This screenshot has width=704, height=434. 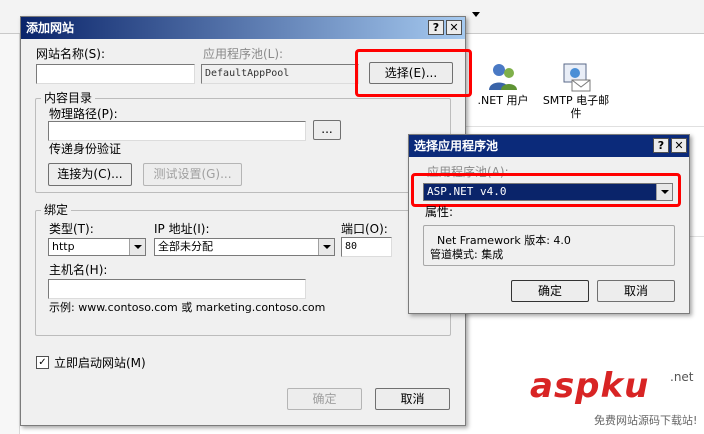 What do you see at coordinates (590, 386) in the screenshot?
I see `watermark-brand: aspku` at bounding box center [590, 386].